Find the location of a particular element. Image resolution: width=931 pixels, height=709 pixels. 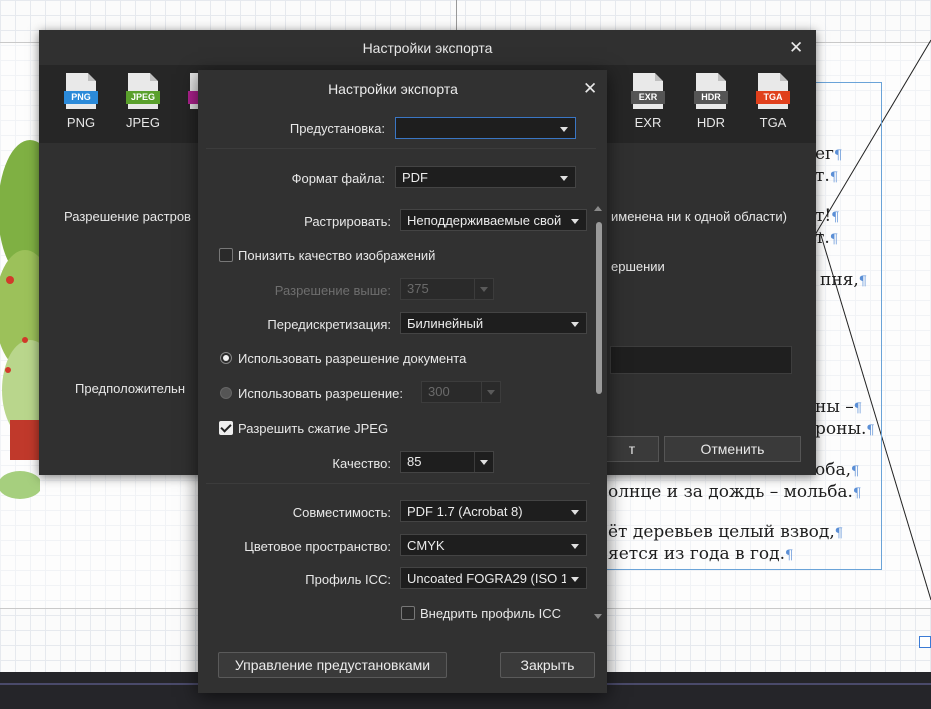

doc-text-line: ны –¶ is located at coordinates (839, 407).